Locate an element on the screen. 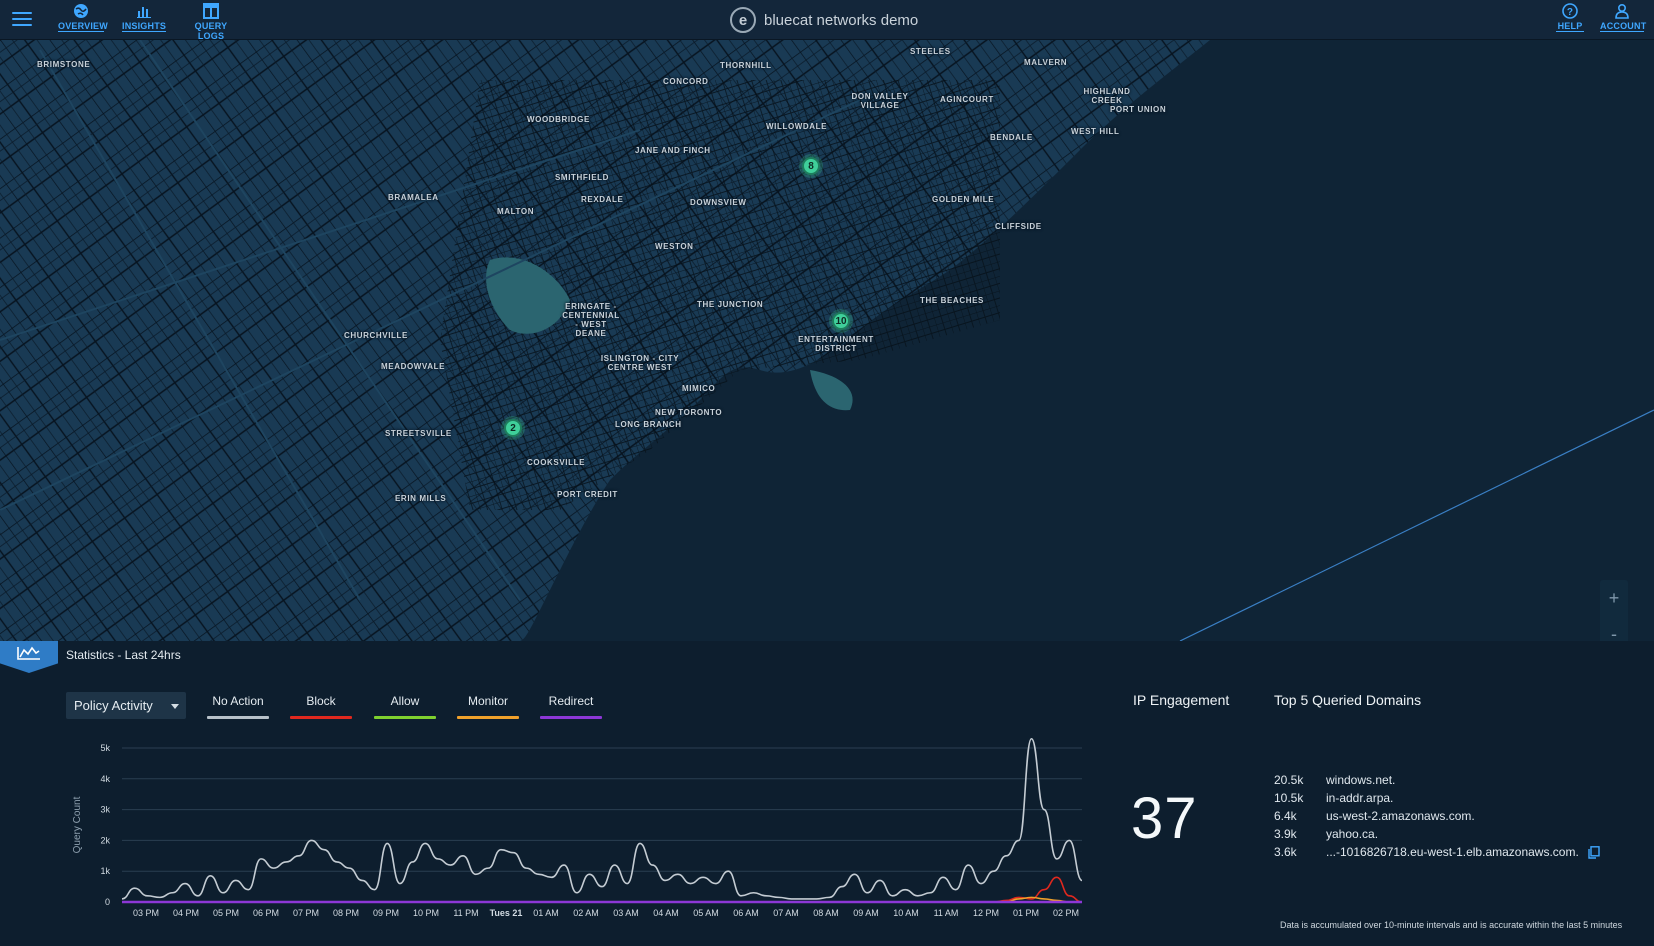  chart-x-tick-label: 12 PM is located at coordinates (986, 913).